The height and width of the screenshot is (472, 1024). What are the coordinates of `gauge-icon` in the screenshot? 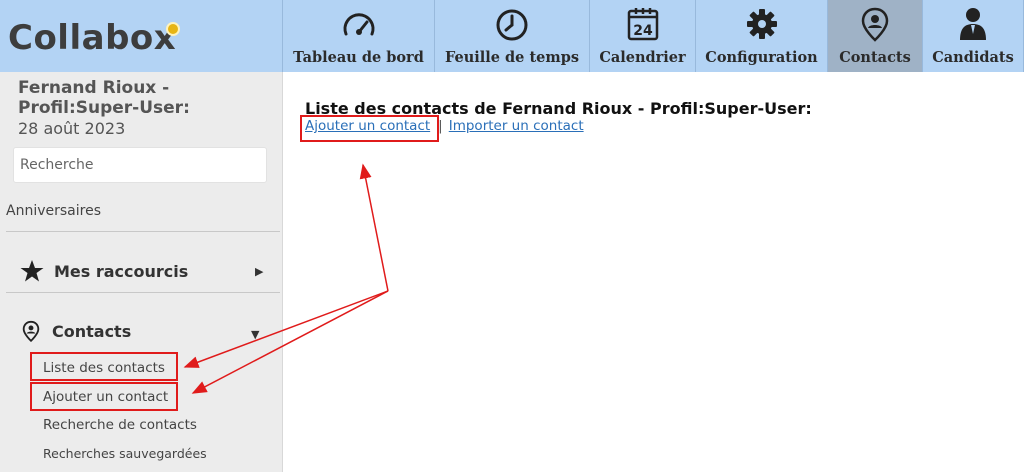 It's located at (358, 24).